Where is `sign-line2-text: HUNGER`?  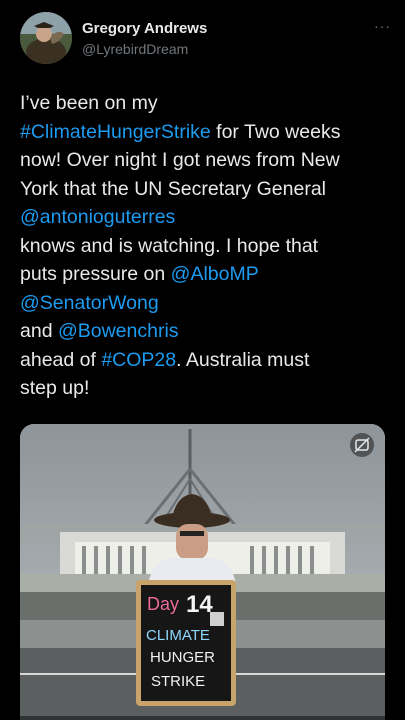 sign-line2-text: HUNGER is located at coordinates (182, 657).